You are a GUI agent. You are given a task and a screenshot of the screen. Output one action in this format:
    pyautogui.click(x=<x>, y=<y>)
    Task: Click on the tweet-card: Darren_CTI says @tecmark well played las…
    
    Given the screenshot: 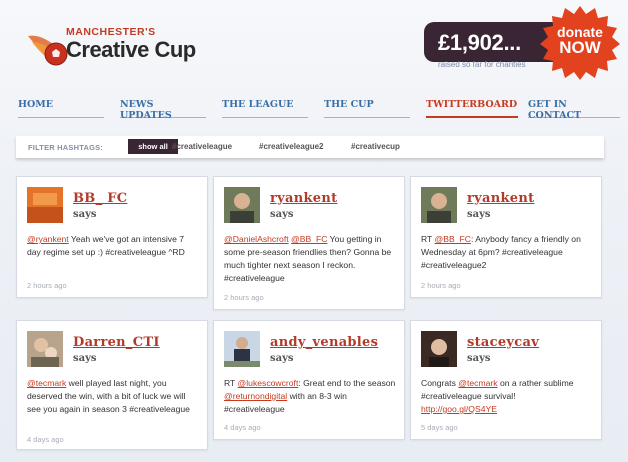 What is the action you would take?
    pyautogui.click(x=112, y=385)
    